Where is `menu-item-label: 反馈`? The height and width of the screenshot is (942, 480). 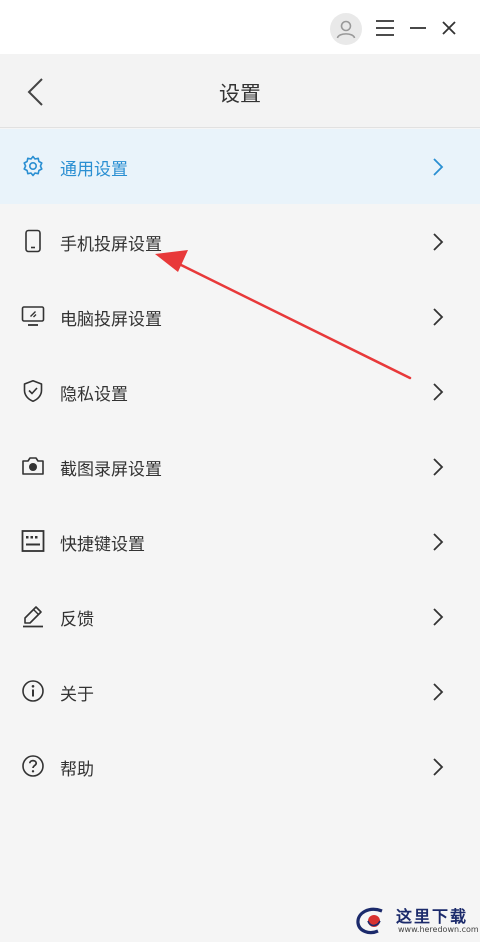 menu-item-label: 反馈 is located at coordinates (77, 620).